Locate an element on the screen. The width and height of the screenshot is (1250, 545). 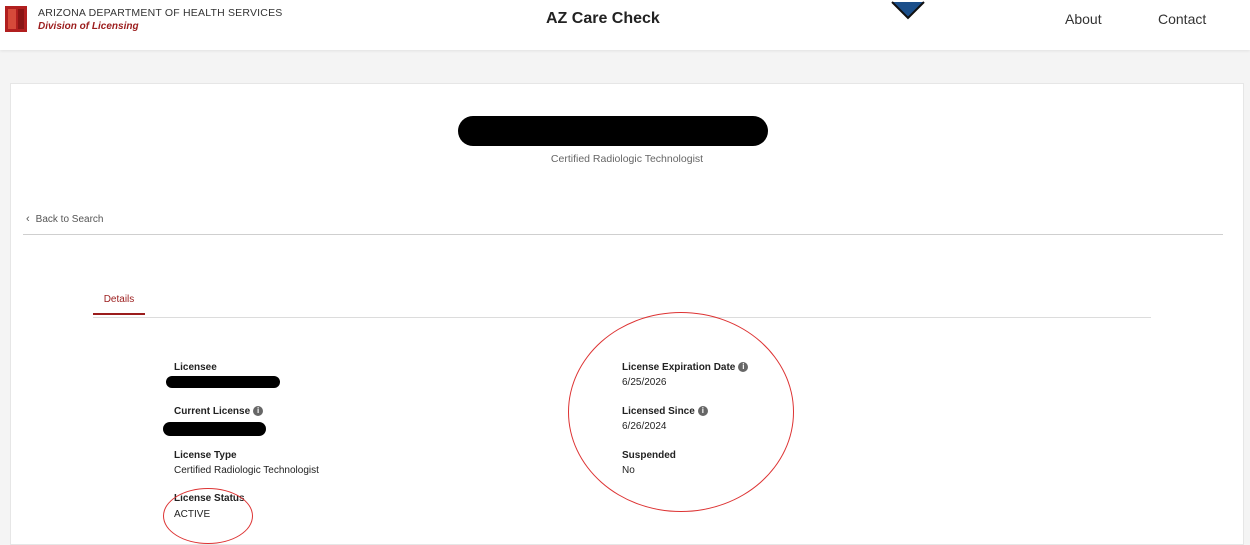
site-title: AZ Care Check is located at coordinates (603, 18).